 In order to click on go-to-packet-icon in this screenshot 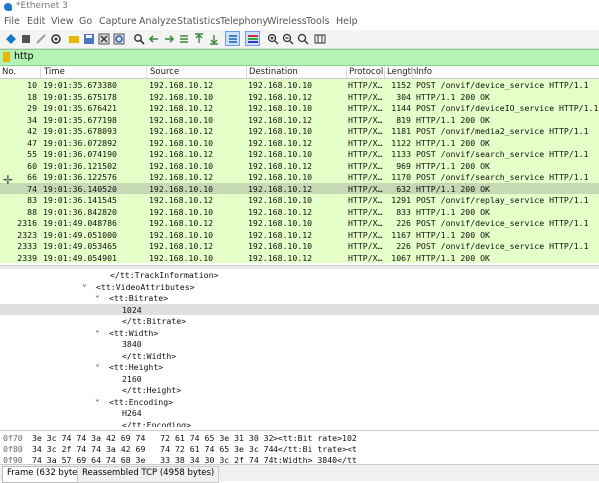, I will do `click(183, 38)`.